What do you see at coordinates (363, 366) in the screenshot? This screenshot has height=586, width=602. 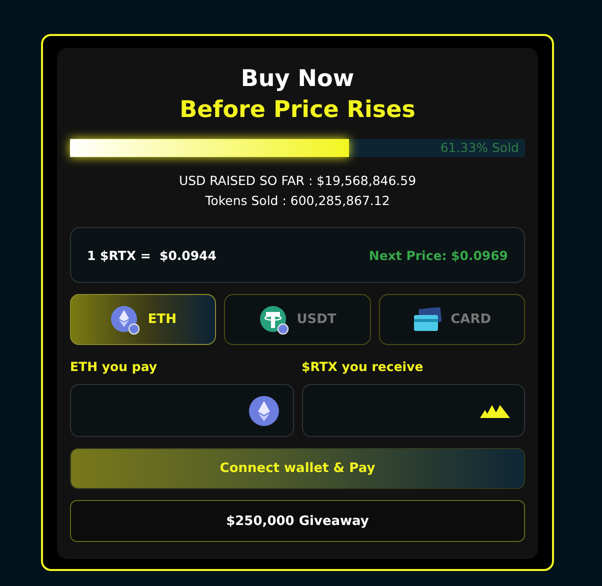 I see `field-label: $RTX you receive` at bounding box center [363, 366].